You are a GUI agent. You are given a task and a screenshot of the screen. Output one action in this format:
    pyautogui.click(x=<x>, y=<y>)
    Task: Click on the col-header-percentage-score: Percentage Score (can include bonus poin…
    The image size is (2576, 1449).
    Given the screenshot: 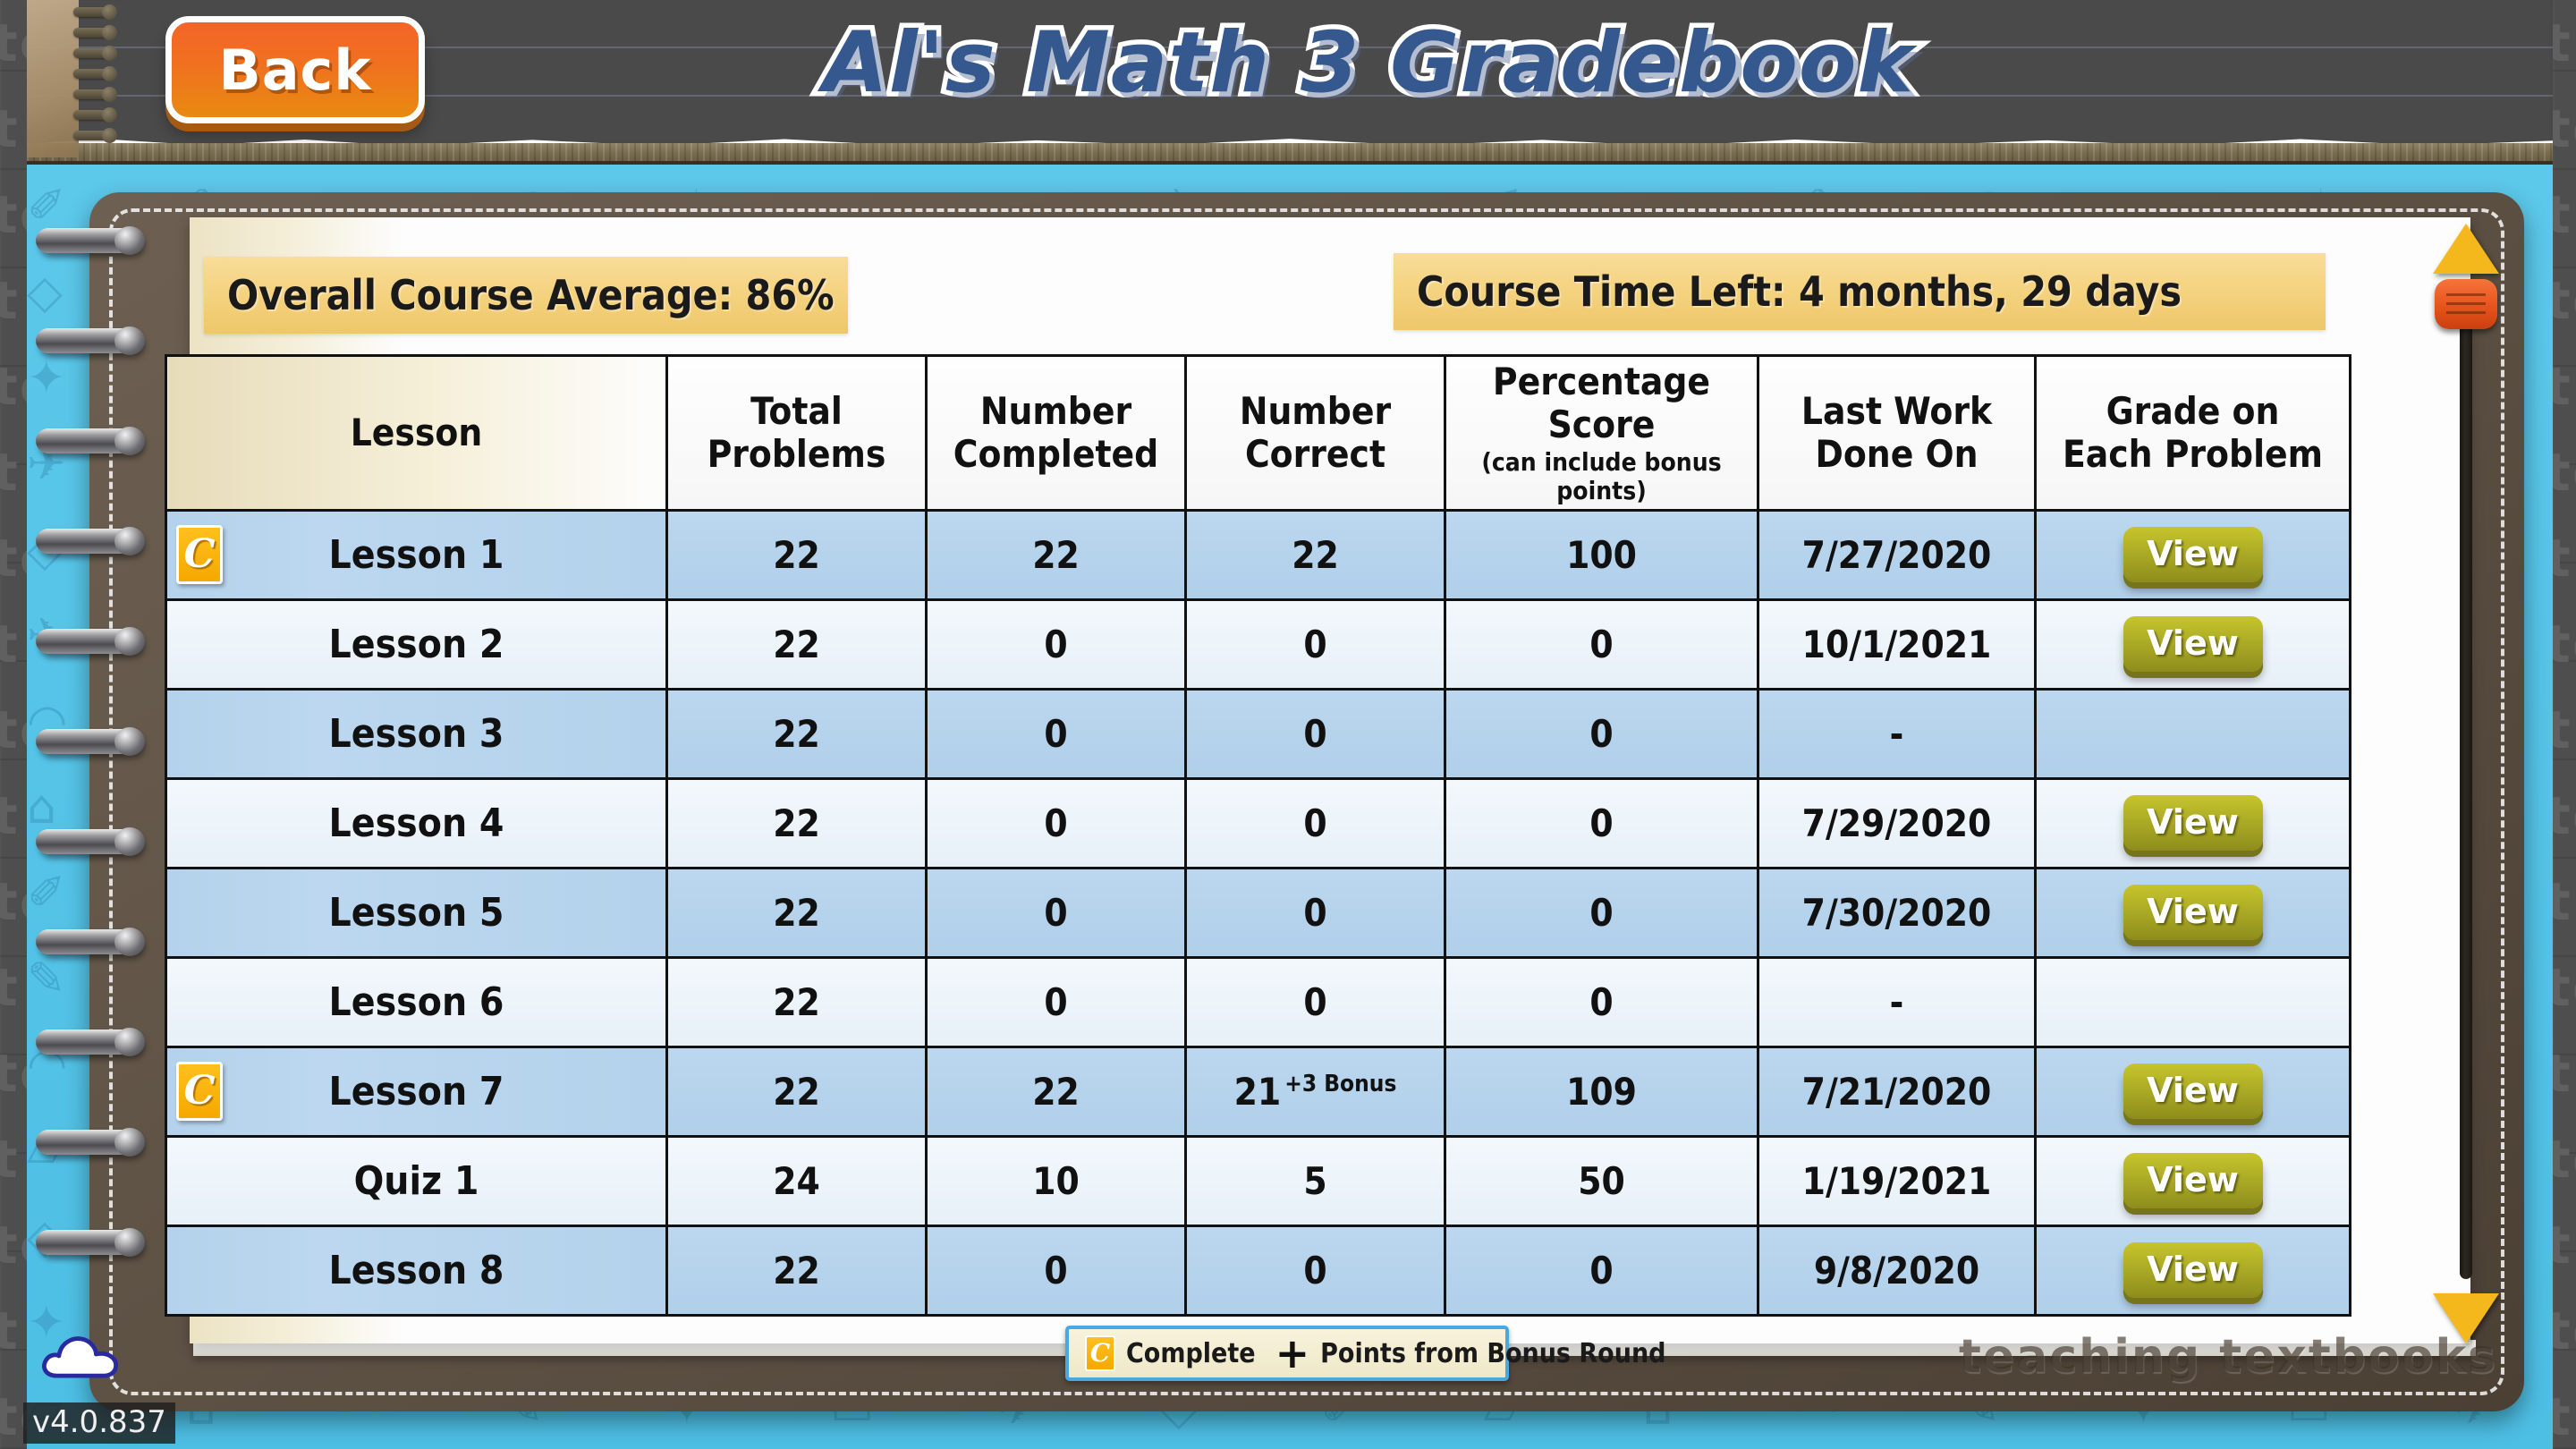 What is the action you would take?
    pyautogui.click(x=1601, y=433)
    